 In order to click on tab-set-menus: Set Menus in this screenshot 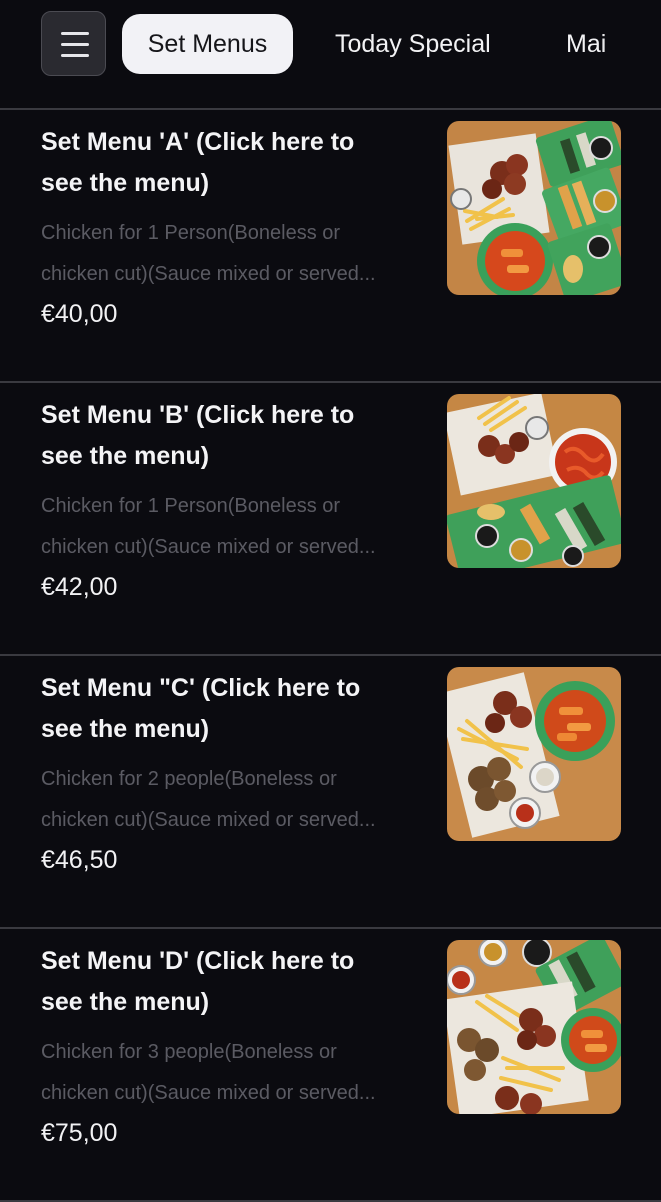, I will do `click(207, 44)`.